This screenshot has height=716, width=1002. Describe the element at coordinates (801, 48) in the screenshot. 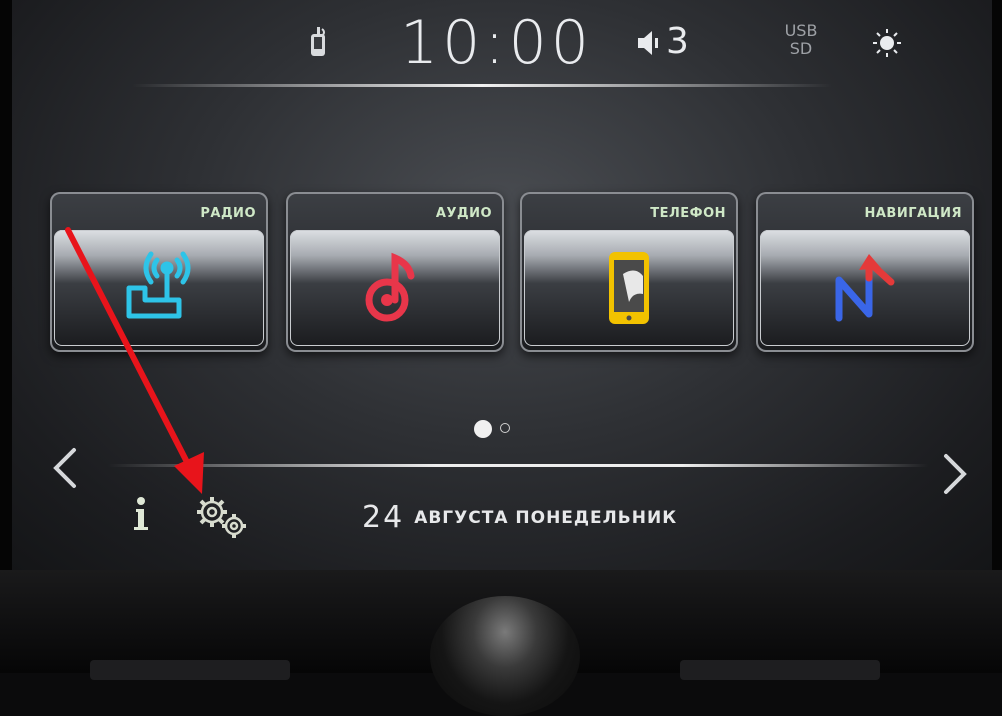

I see `media-source-sd: SD` at that location.